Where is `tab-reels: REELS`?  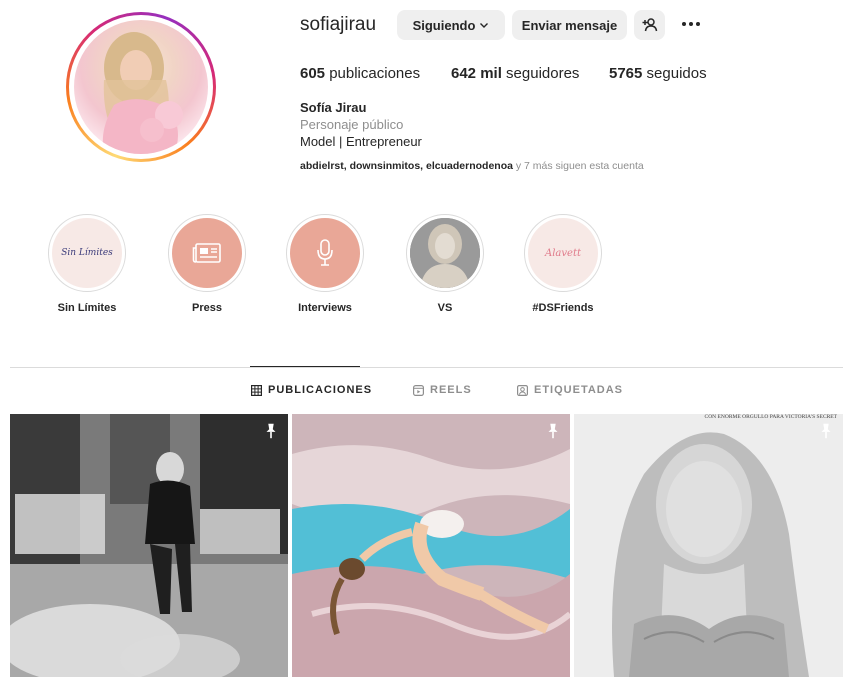 tab-reels: REELS is located at coordinates (442, 390).